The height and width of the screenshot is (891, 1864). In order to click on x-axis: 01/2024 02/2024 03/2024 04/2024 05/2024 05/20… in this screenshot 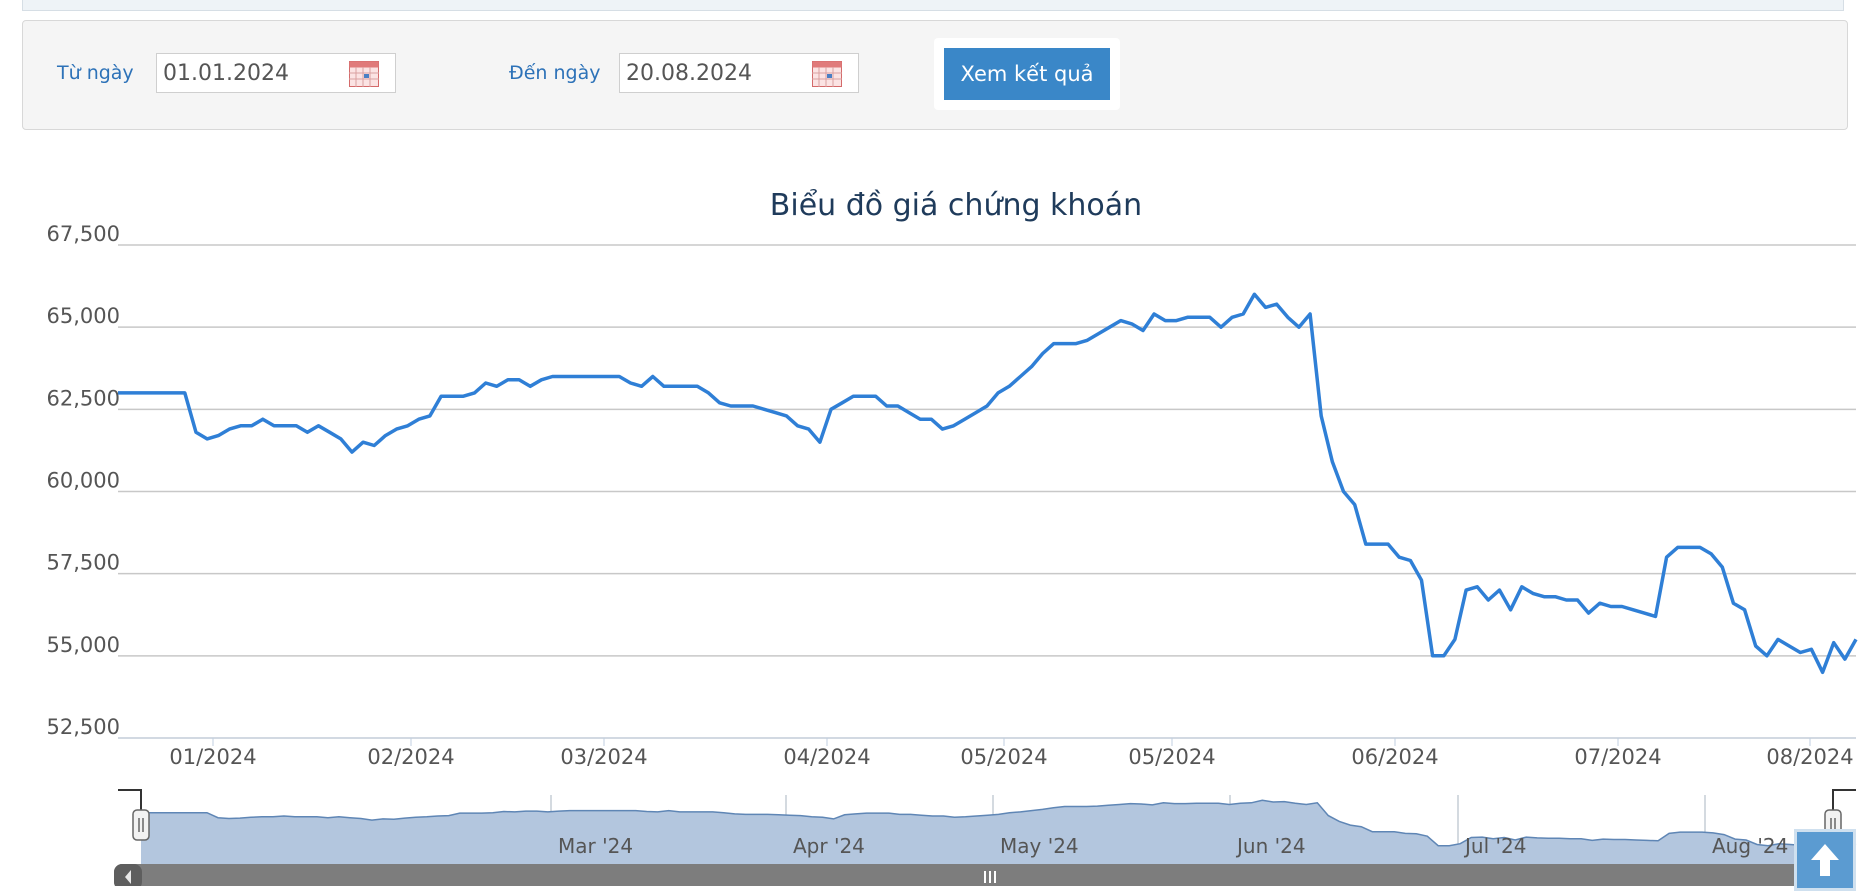, I will do `click(1011, 753)`.